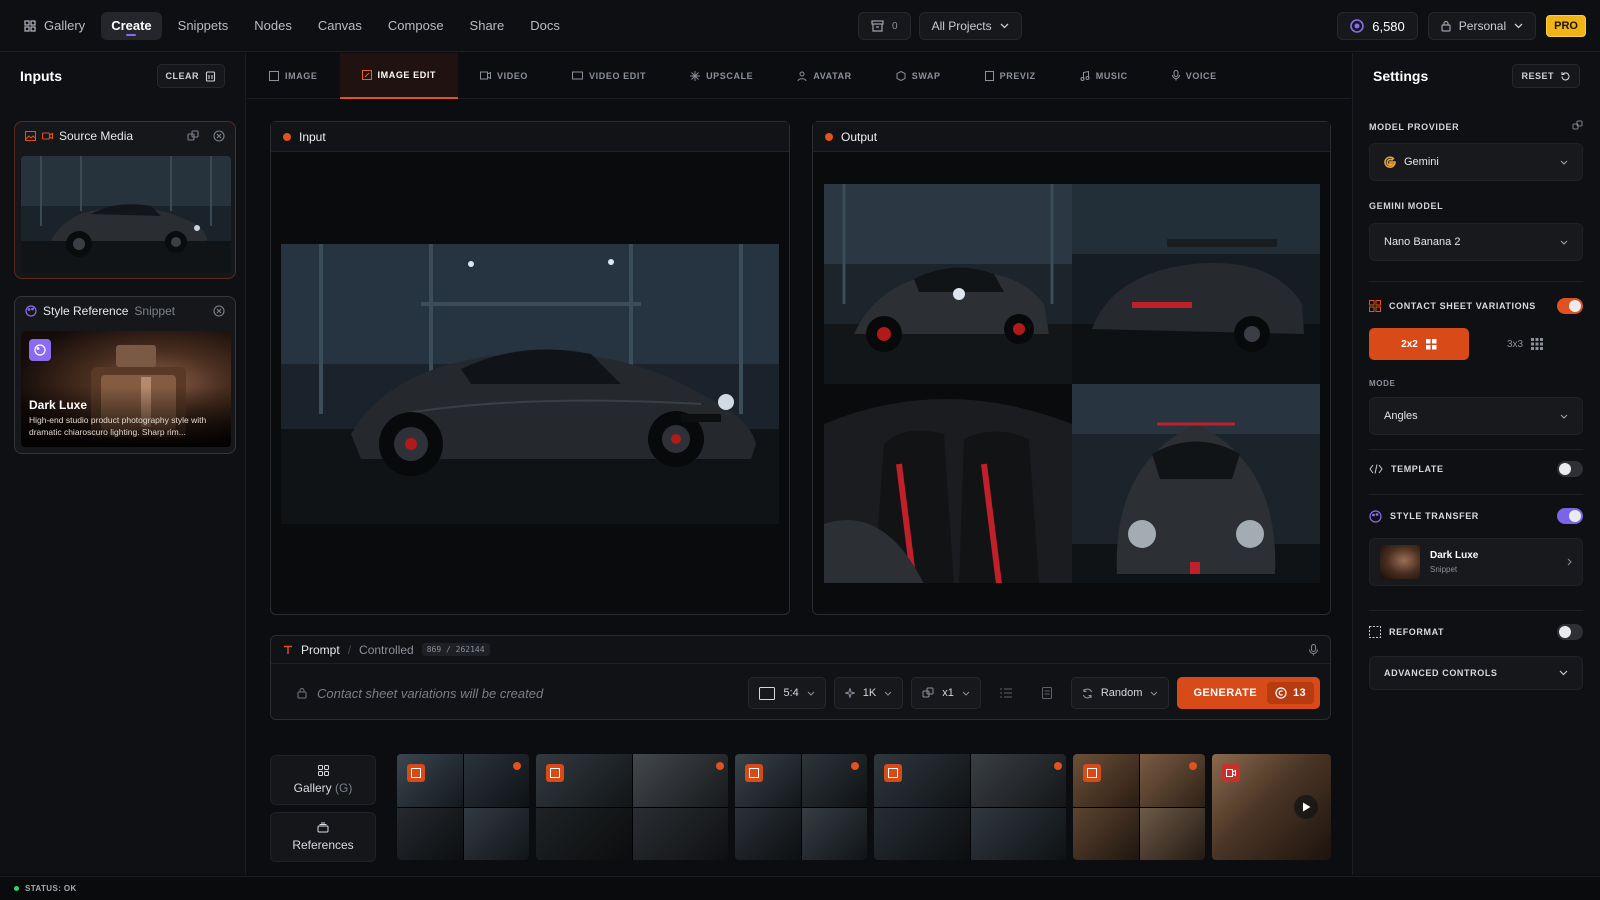 The width and height of the screenshot is (1600, 900). I want to click on tab-swap: SWAP, so click(918, 76).